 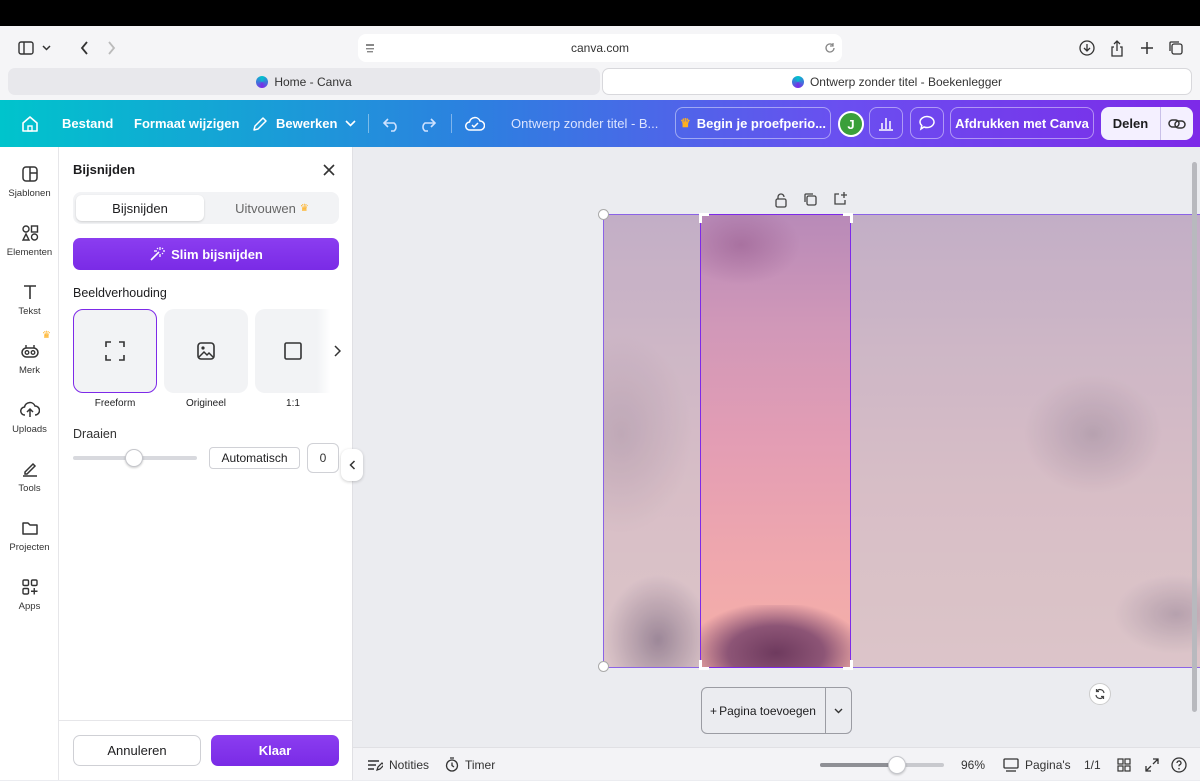 What do you see at coordinates (841, 199) in the screenshot?
I see `add-button` at bounding box center [841, 199].